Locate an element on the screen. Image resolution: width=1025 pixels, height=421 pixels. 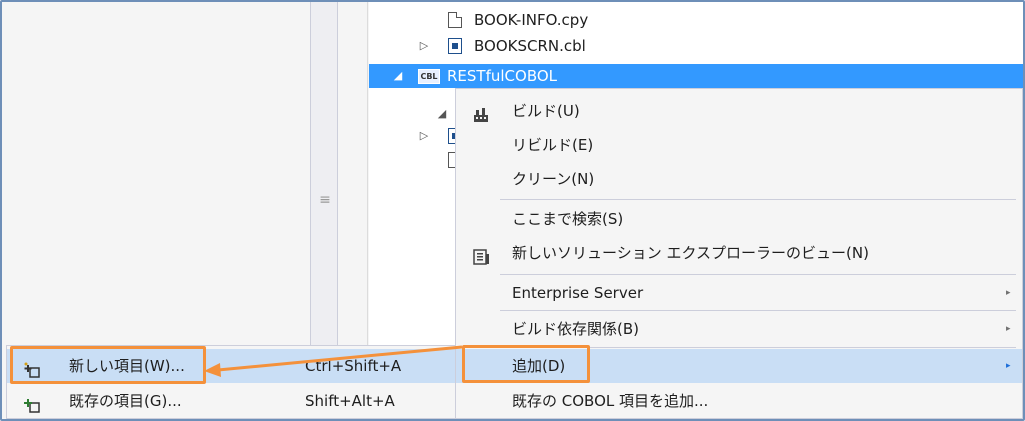
menu-item-existing-item: 既存の項目(G)... Shift+Alt+A is located at coordinates (231, 401).